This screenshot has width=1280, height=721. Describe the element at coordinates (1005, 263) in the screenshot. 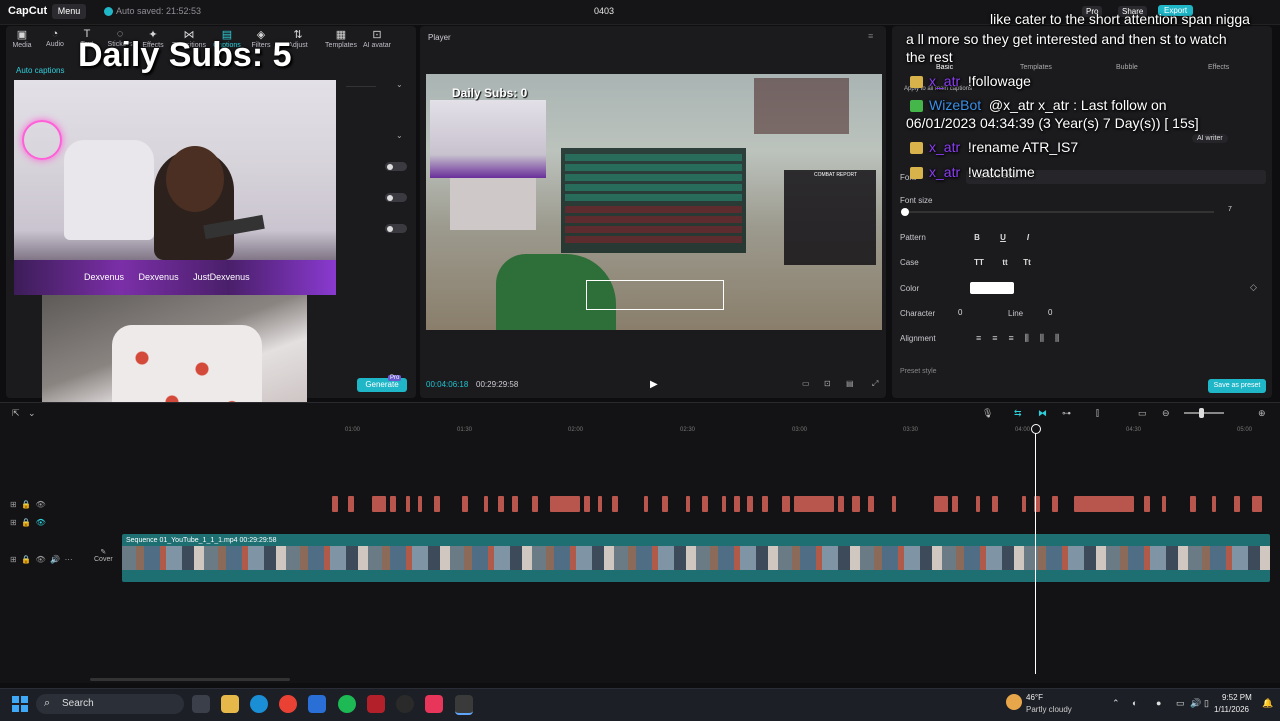

I see `case-lower-button: tt` at that location.